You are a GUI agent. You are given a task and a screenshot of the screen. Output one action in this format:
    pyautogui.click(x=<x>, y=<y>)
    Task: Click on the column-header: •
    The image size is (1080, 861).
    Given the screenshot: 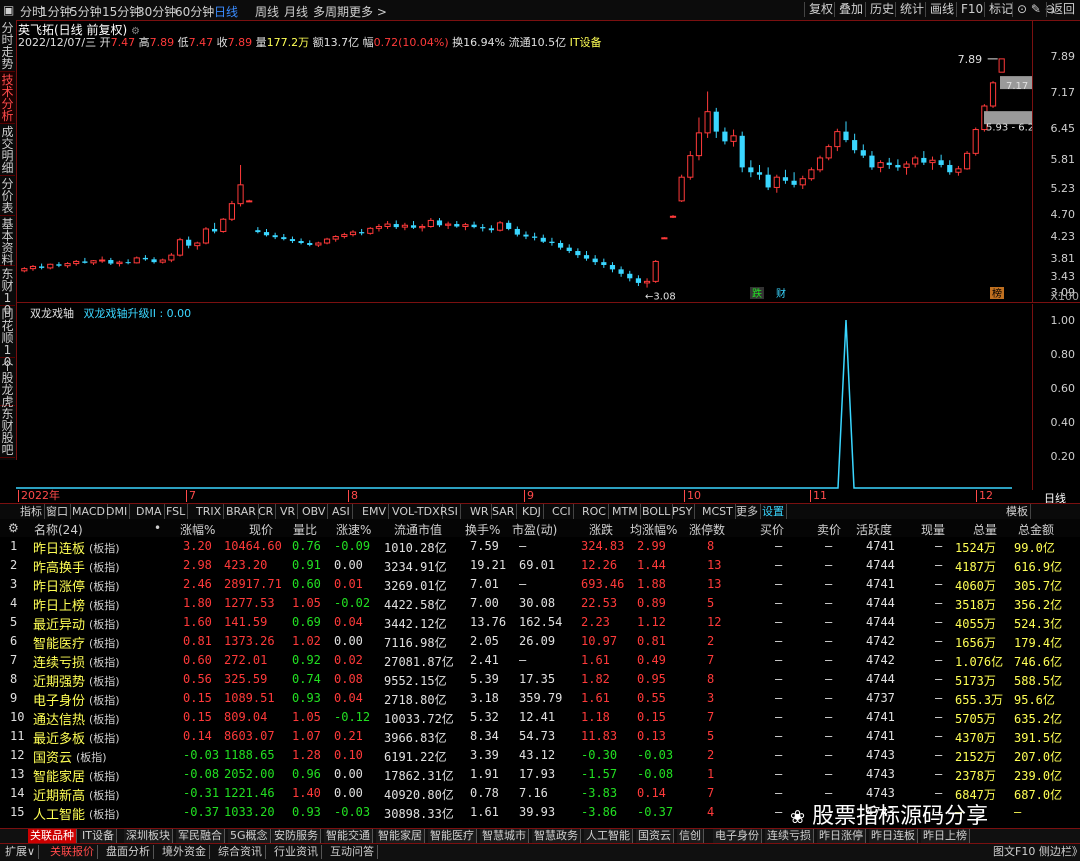 What is the action you would take?
    pyautogui.click(x=157, y=528)
    